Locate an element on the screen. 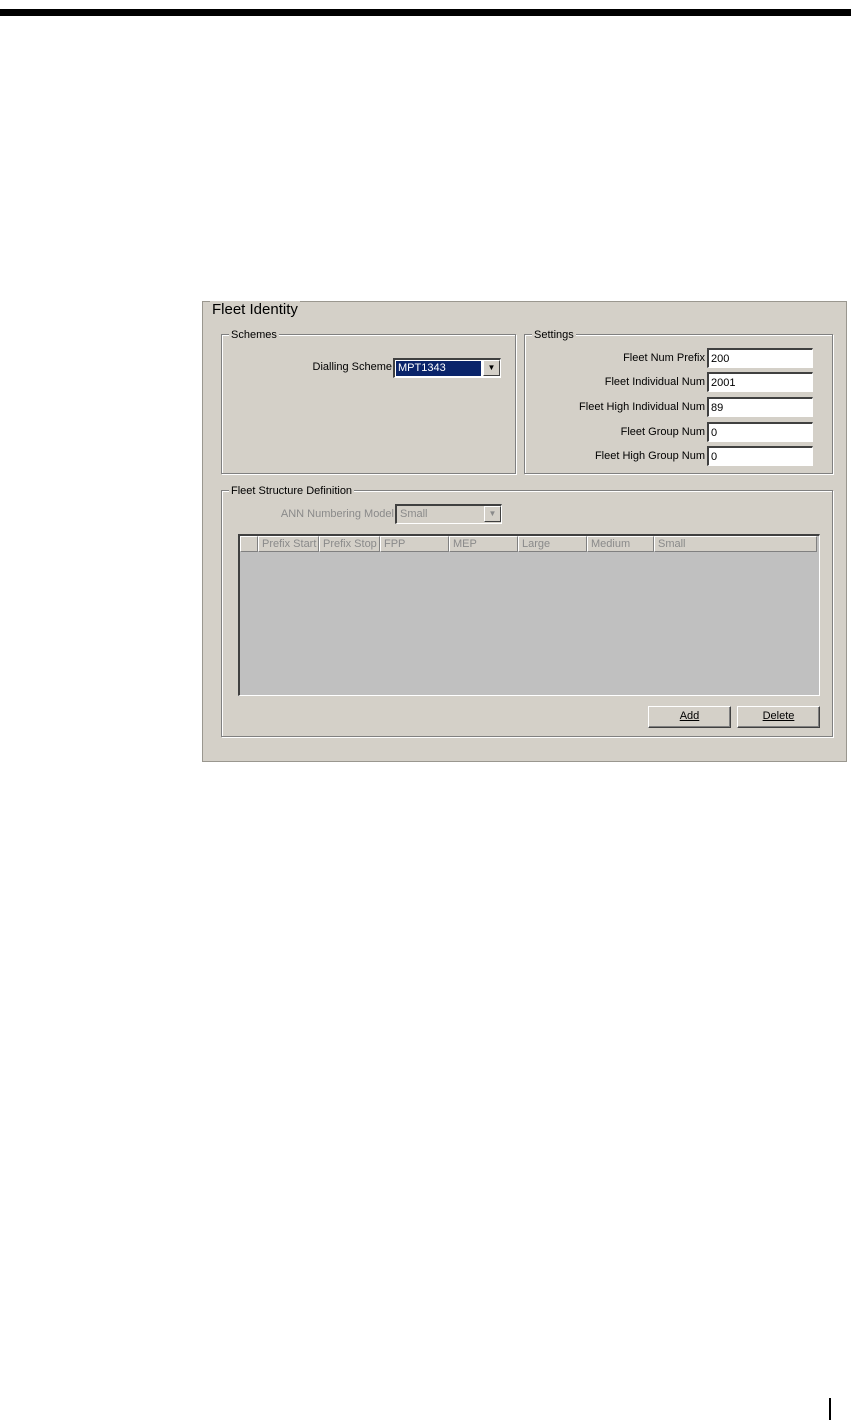  fleet-group-num-field is located at coordinates (760, 432).